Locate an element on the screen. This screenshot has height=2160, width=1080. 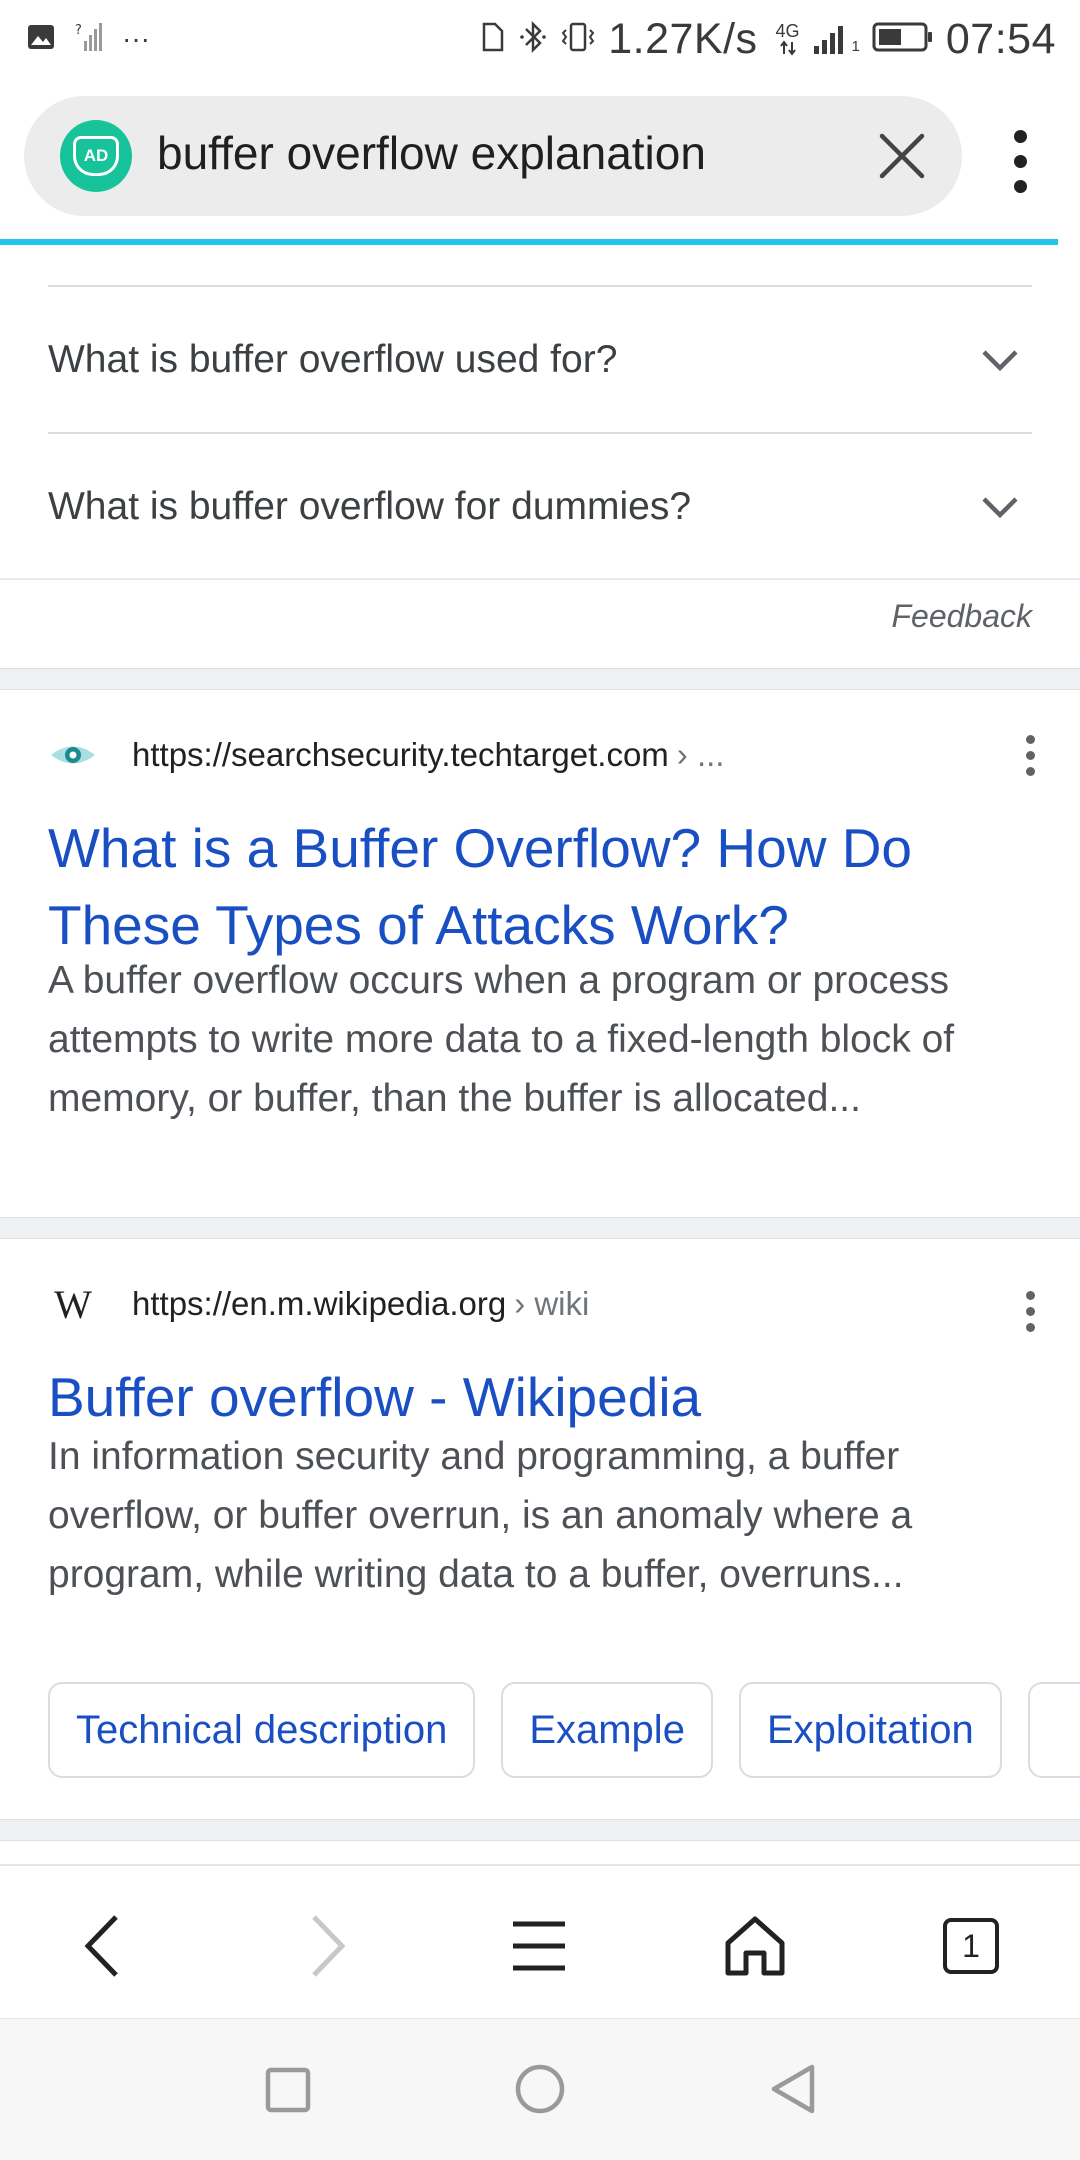
tab-count: 1 is located at coordinates (971, 1945).